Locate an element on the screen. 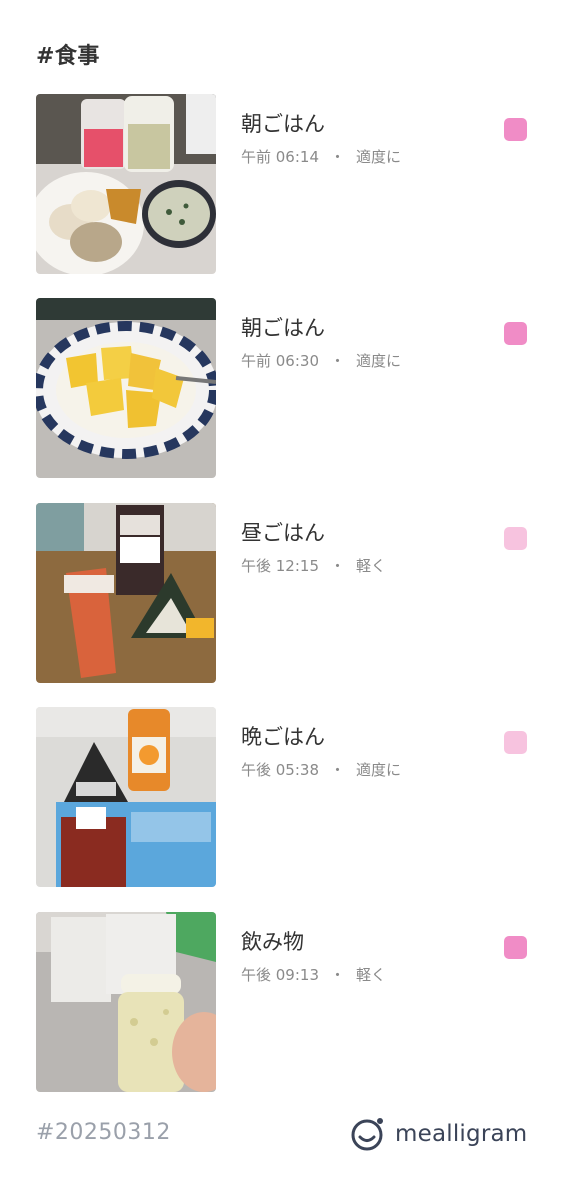 This screenshot has width=564, height=1200. brand-name: mealligram is located at coordinates (461, 1134).